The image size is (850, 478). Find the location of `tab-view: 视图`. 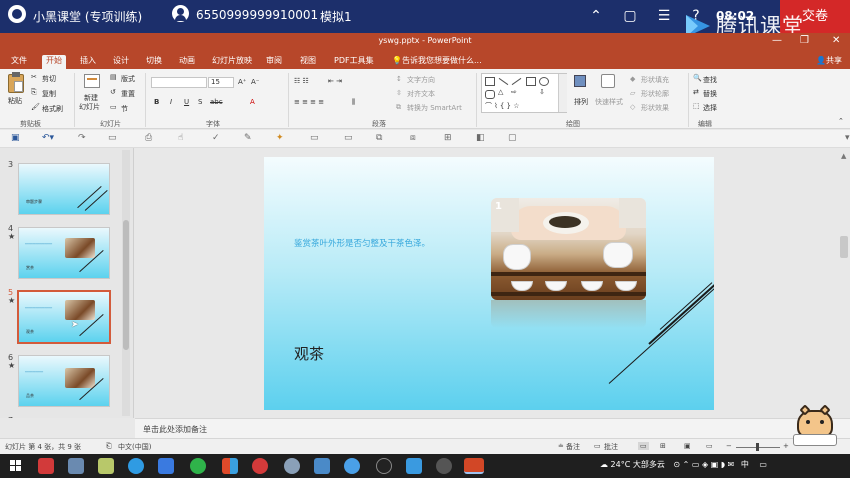

tab-view: 视图 is located at coordinates (308, 62).